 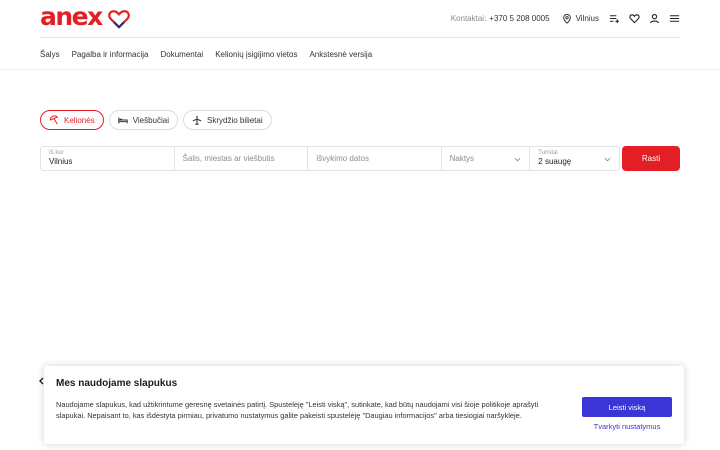 What do you see at coordinates (79, 120) in the screenshot?
I see `tab-trips-label: Kelionės` at bounding box center [79, 120].